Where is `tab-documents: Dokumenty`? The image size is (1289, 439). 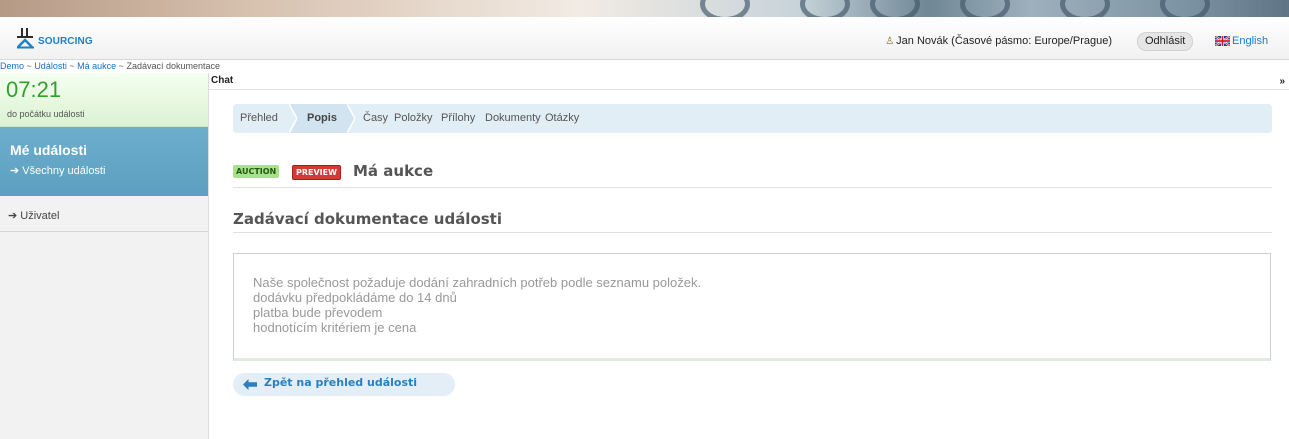
tab-documents: Dokumenty is located at coordinates (513, 118).